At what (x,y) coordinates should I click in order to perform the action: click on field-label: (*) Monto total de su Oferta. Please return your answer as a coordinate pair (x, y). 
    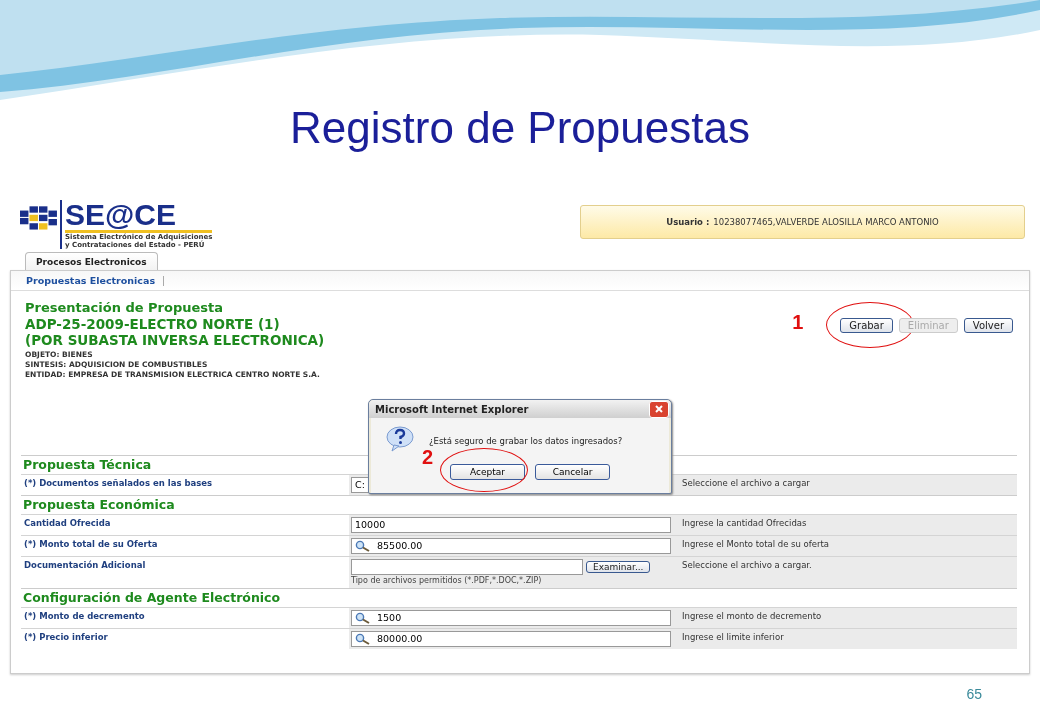
    Looking at the image, I should click on (185, 546).